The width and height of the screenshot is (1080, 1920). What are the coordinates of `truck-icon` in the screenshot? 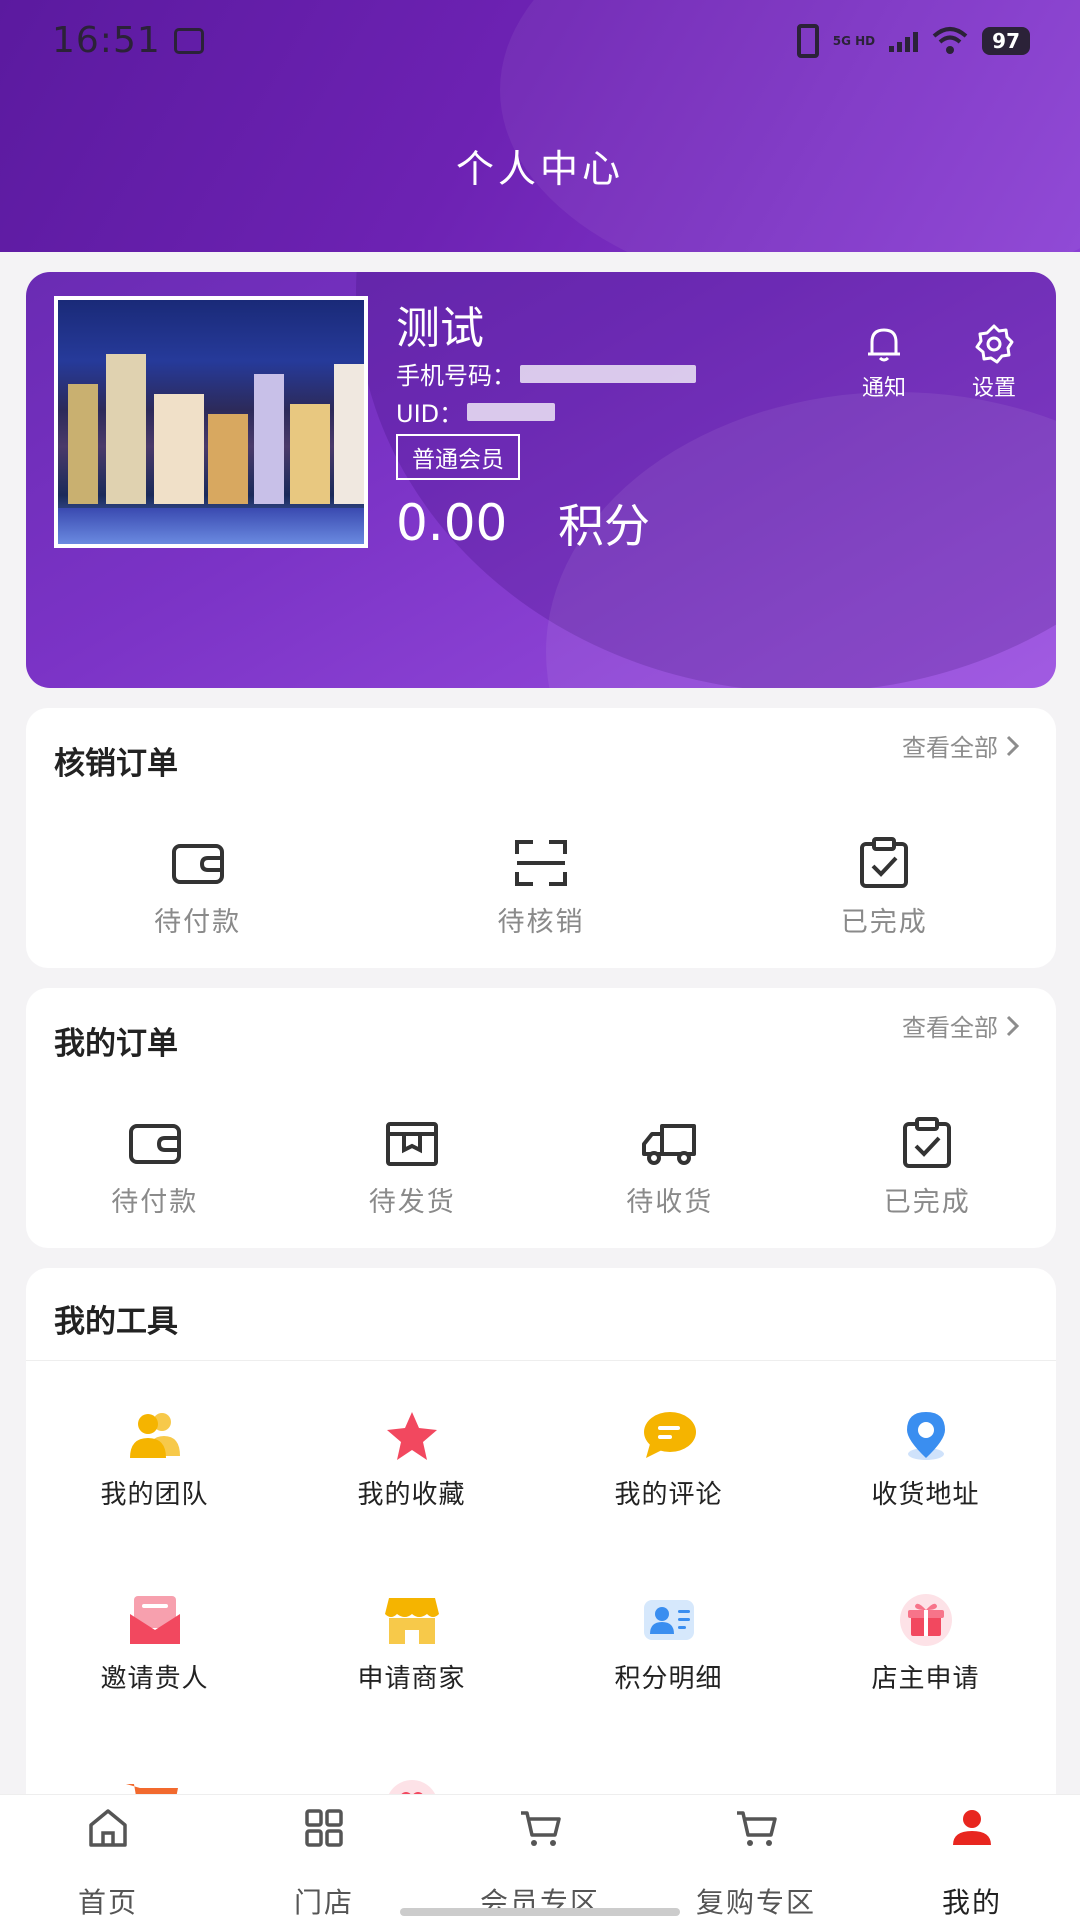 It's located at (668, 1144).